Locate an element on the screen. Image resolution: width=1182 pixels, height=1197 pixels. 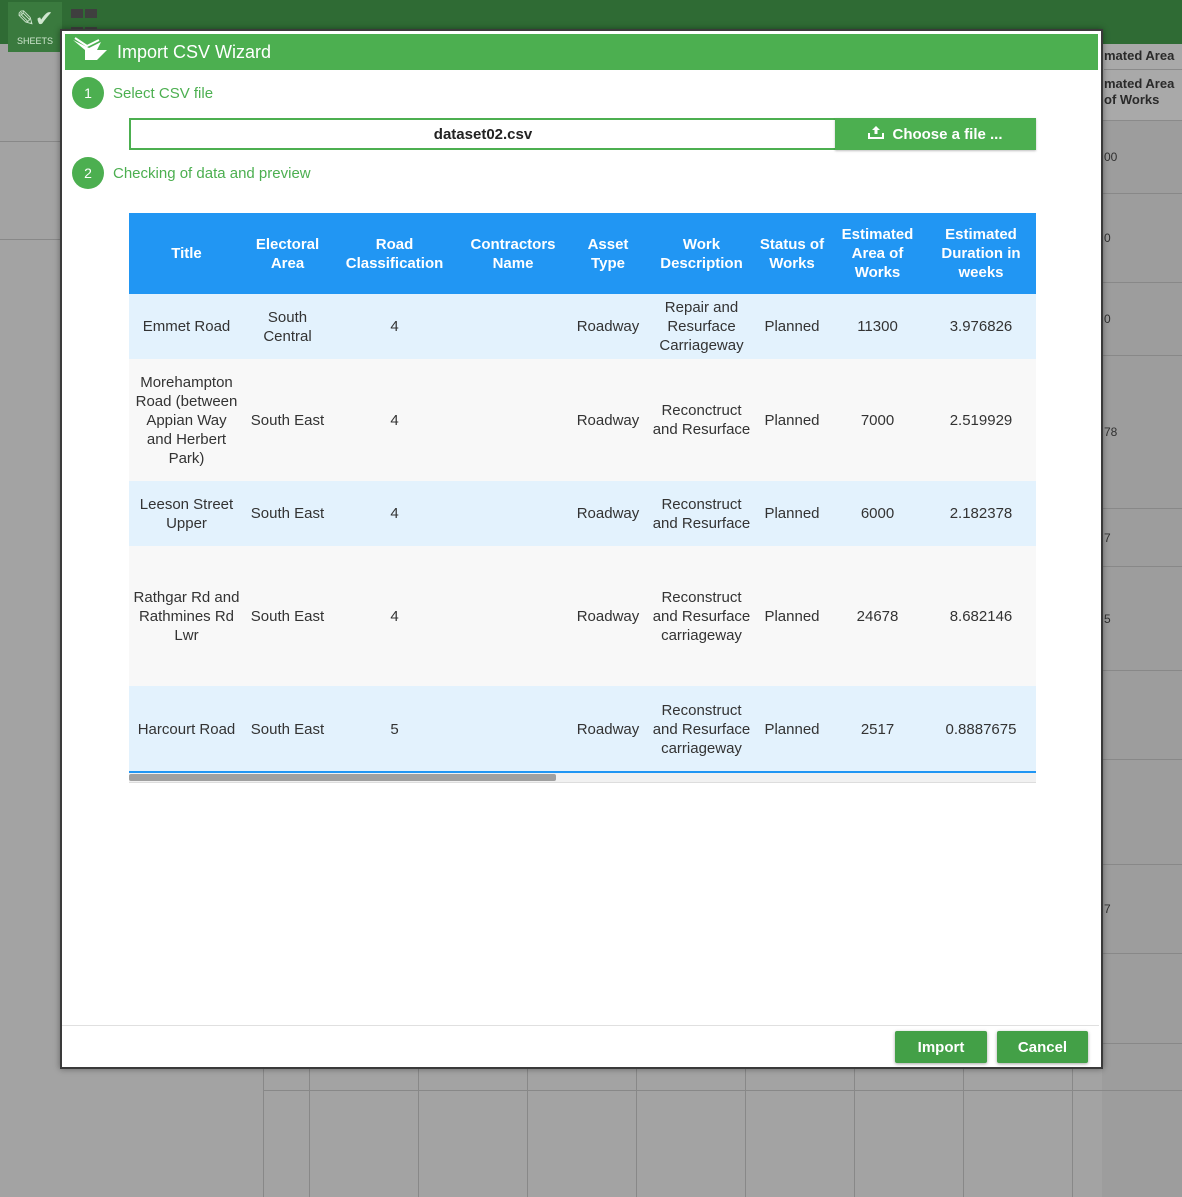
step-label: Select CSV file is located at coordinates (163, 93).